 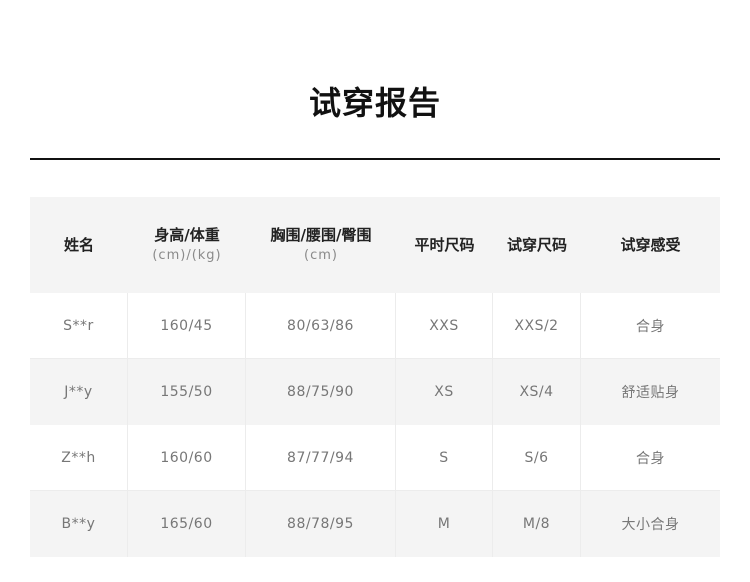 I want to click on cell-measurements-value: 87/77/94, so click(x=320, y=457).